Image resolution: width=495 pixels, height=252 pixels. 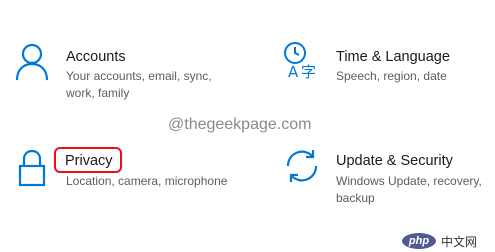 I want to click on svg-text: A, so click(x=293, y=71).